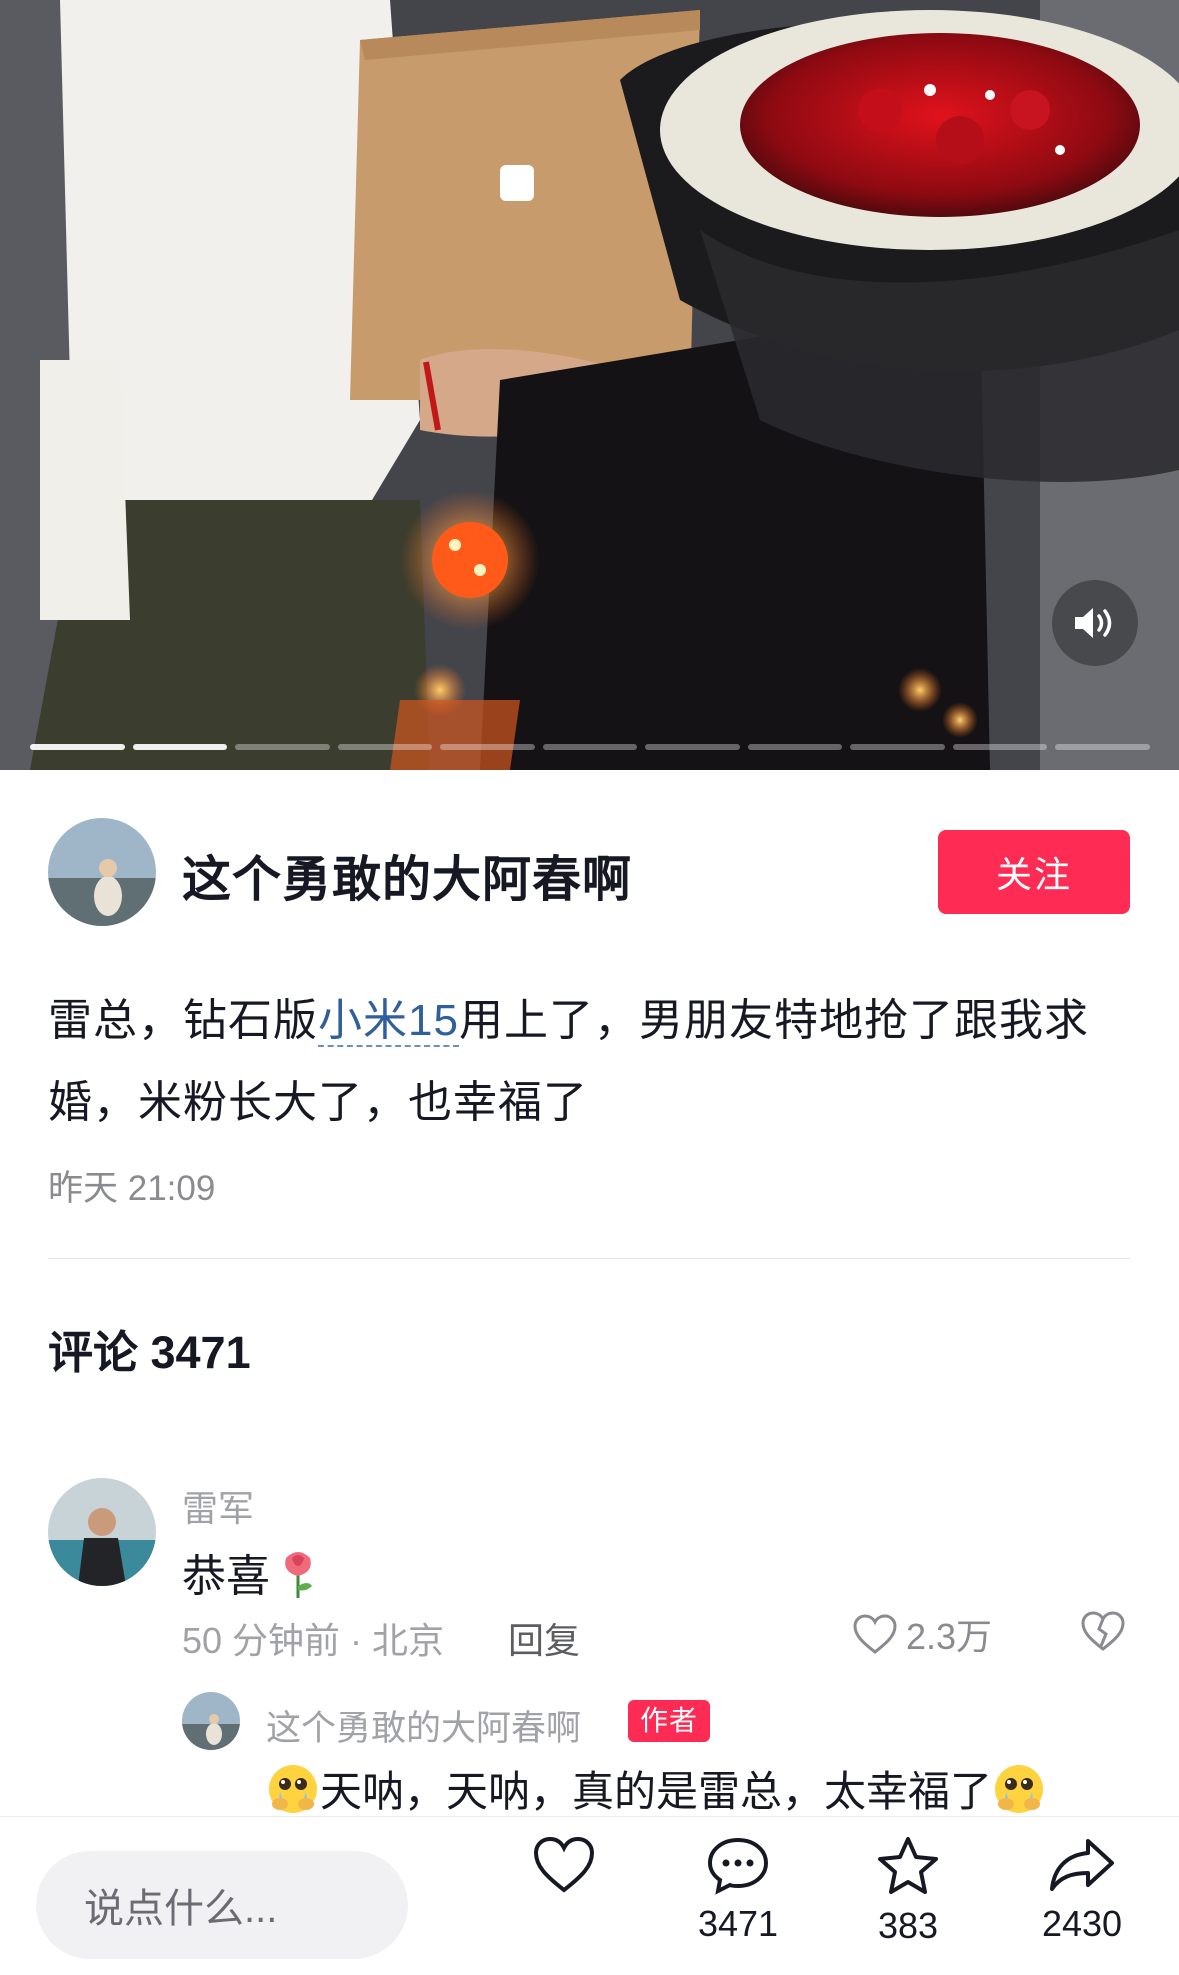 The width and height of the screenshot is (1179, 1975). Describe the element at coordinates (593, 1062) in the screenshot. I see `post-caption: 雷总，钻石版小米15用上了，男朋友特地抢了跟我求婚，米粉长大了，也幸福了` at that location.